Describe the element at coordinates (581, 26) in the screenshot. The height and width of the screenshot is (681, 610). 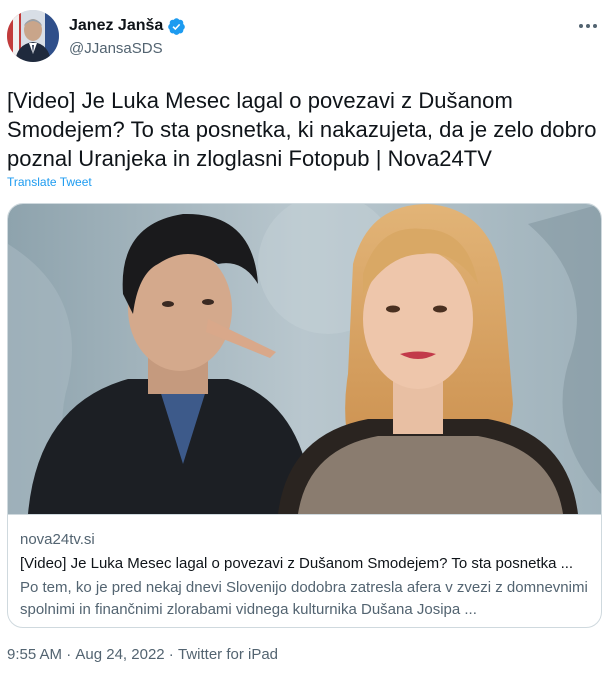
I see `more-horizontal-icon` at that location.